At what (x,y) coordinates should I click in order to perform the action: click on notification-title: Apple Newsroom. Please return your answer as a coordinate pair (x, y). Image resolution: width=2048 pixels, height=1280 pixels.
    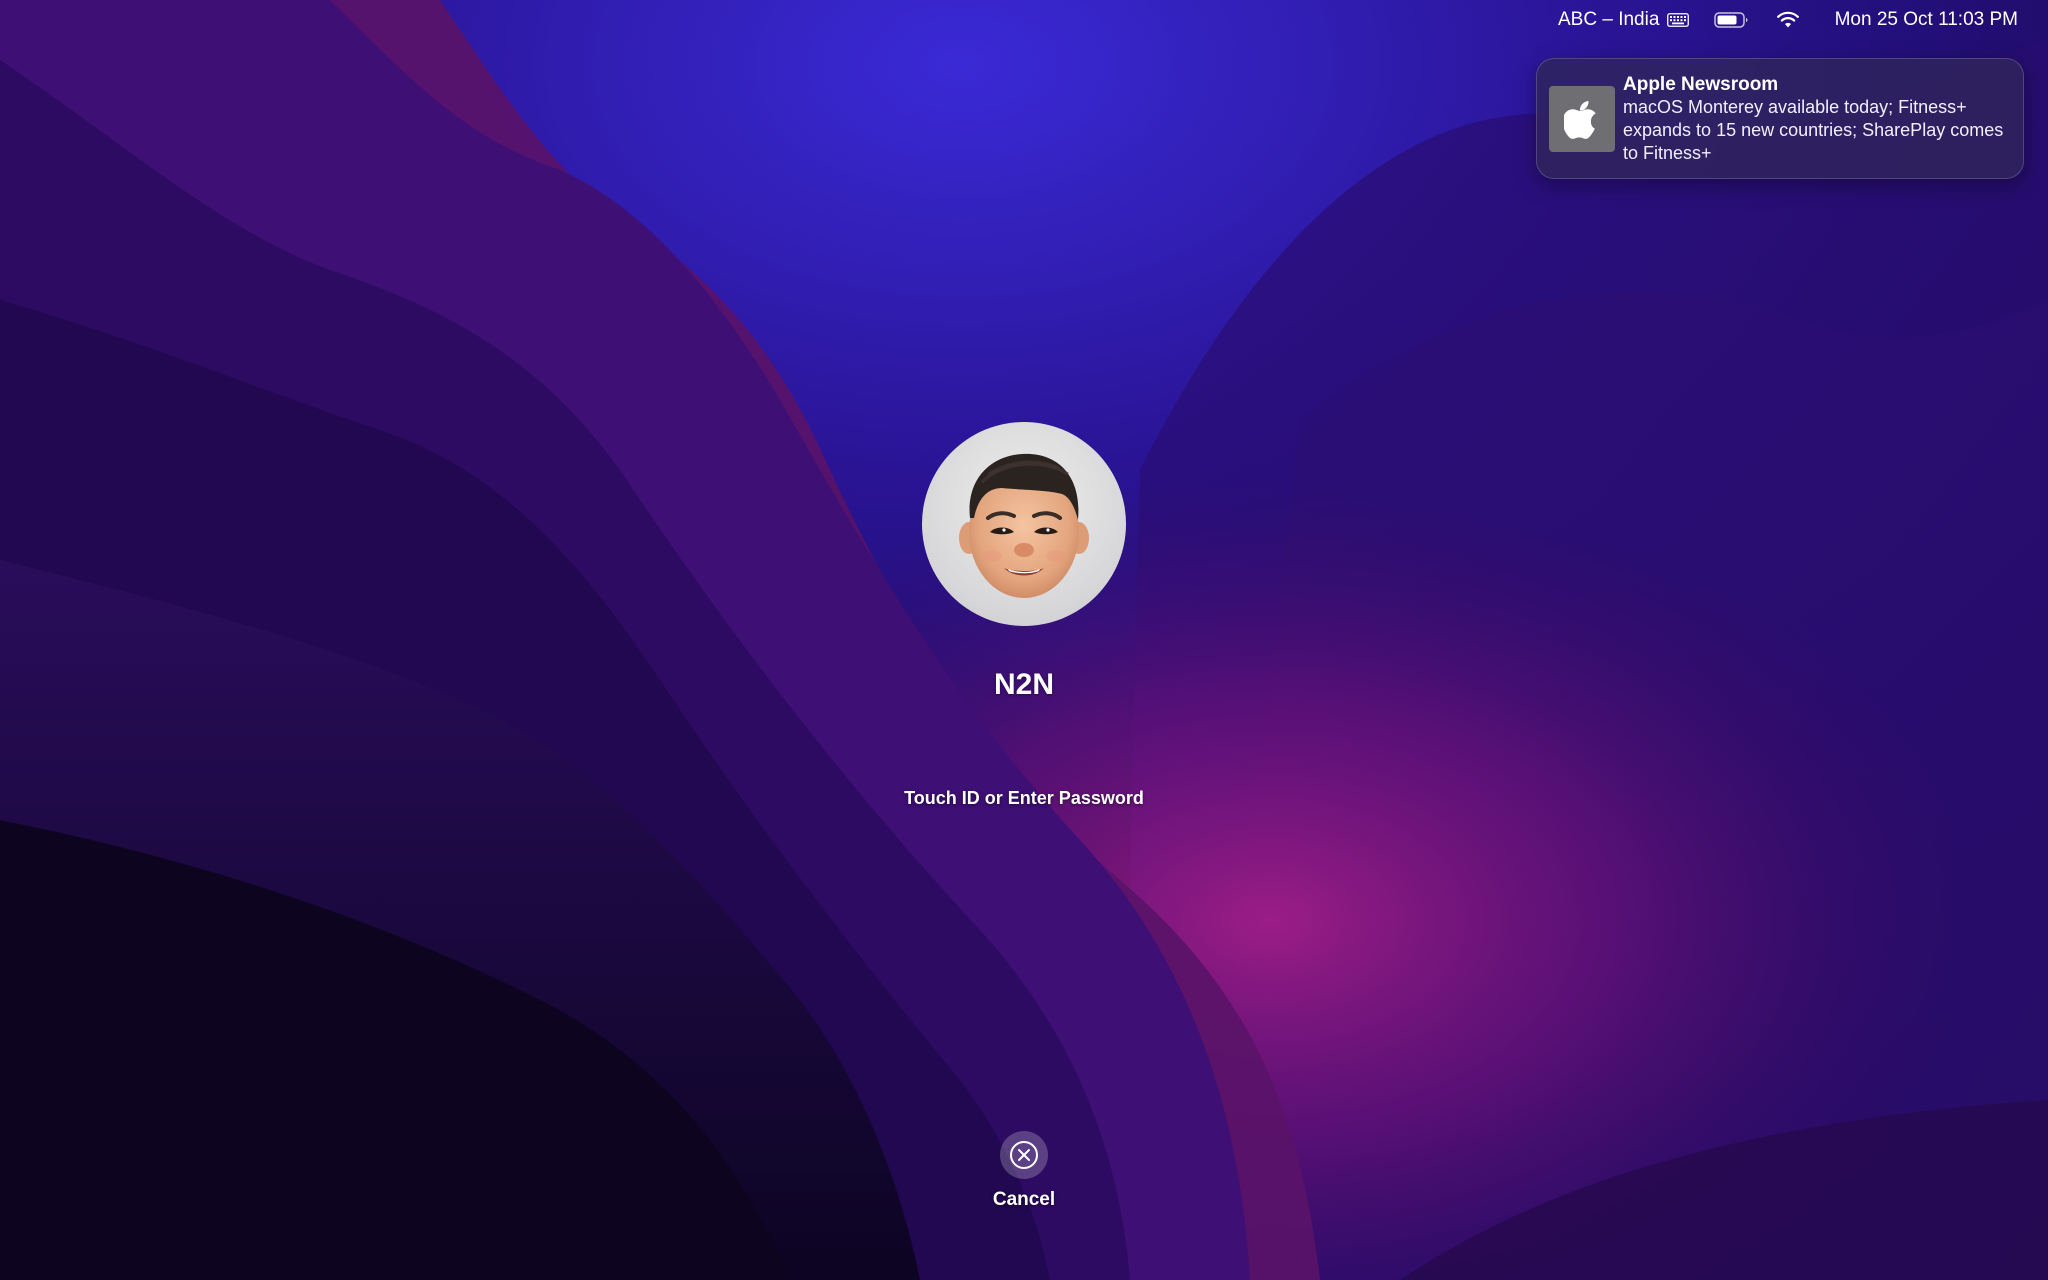
    Looking at the image, I should click on (1701, 84).